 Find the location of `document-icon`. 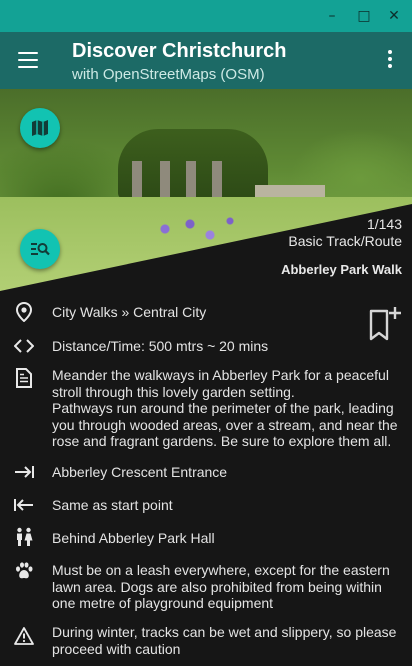

document-icon is located at coordinates (24, 378).